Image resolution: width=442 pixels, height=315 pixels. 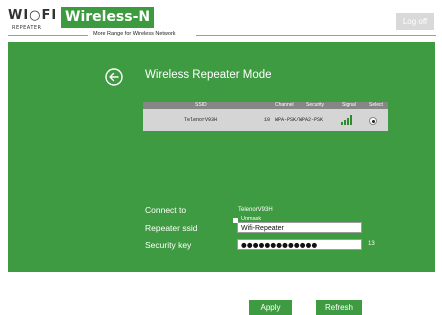 What do you see at coordinates (371, 244) in the screenshot?
I see `security-key-length: 13` at bounding box center [371, 244].